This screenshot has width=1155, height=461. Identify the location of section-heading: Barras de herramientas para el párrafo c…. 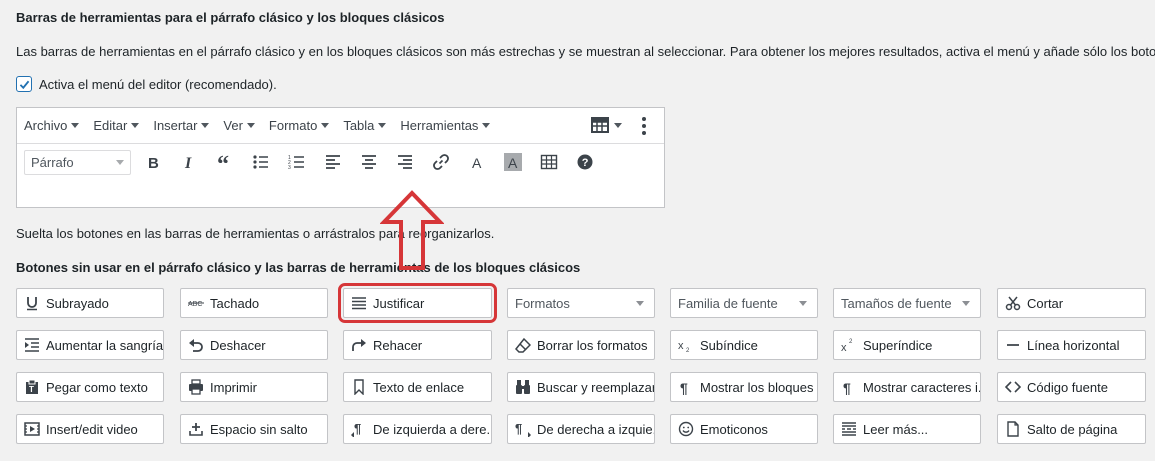
(230, 17).